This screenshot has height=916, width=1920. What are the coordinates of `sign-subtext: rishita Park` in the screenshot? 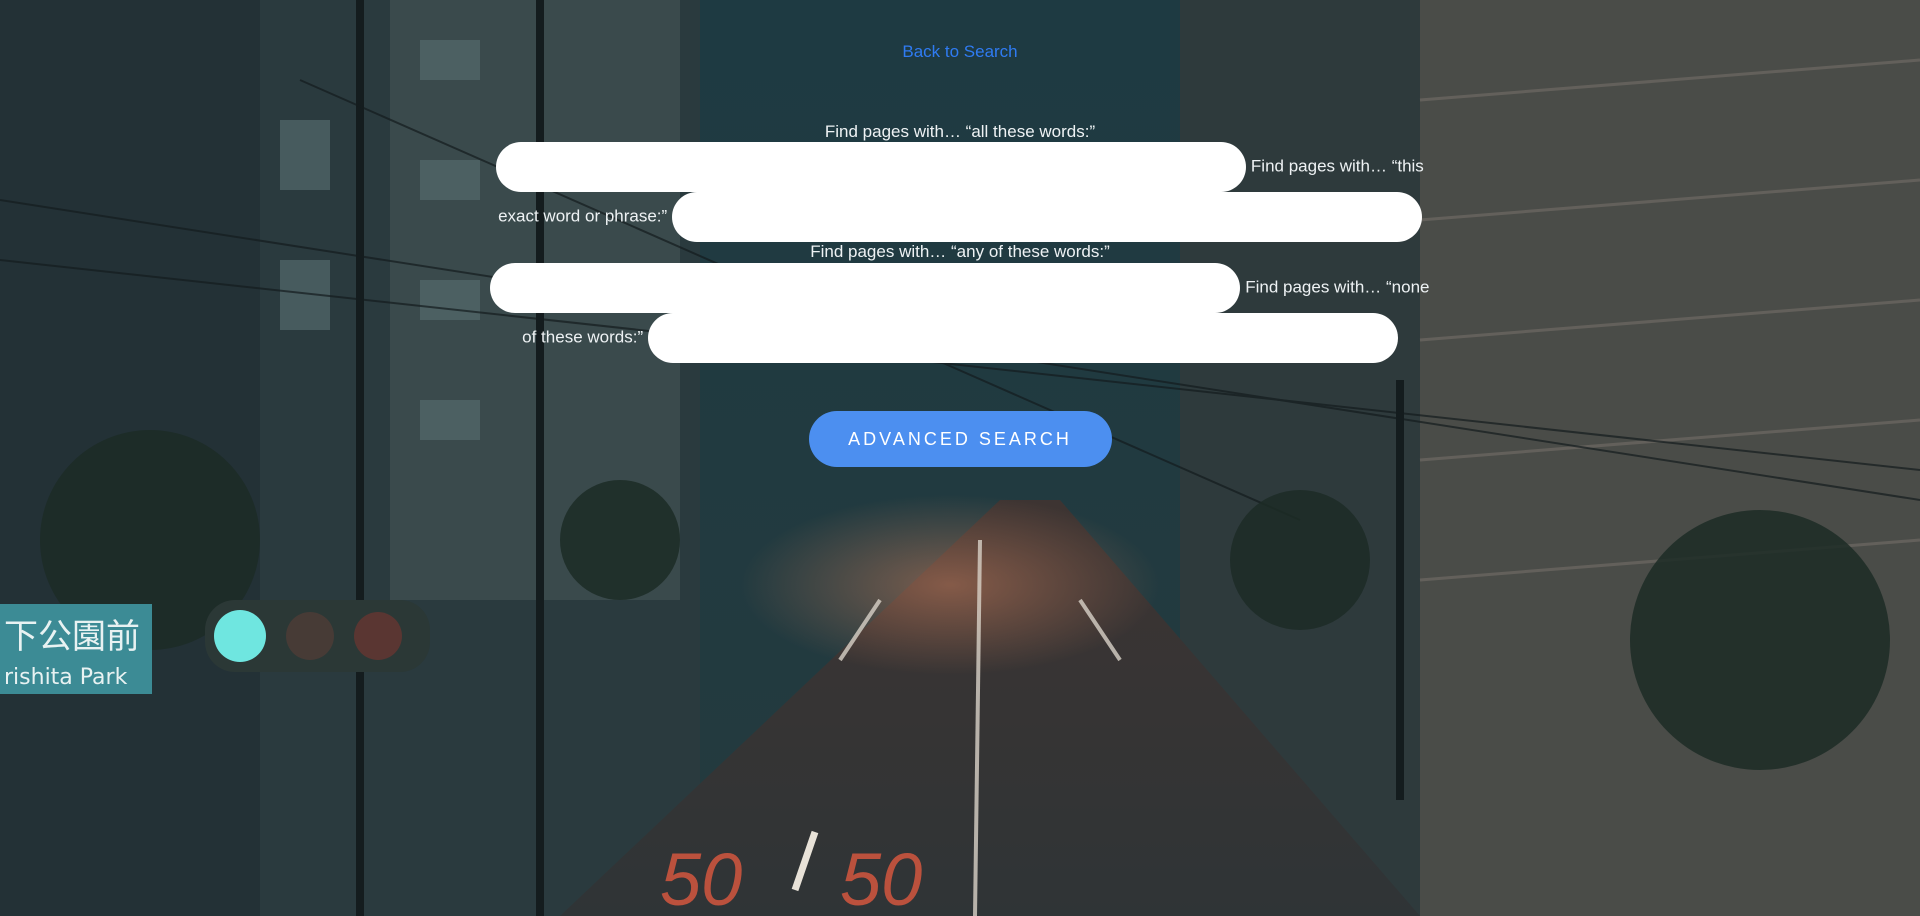 It's located at (66, 677).